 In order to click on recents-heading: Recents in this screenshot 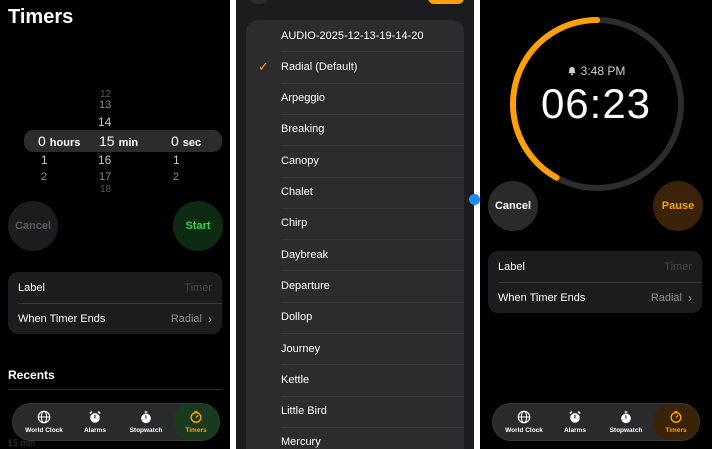, I will do `click(31, 375)`.